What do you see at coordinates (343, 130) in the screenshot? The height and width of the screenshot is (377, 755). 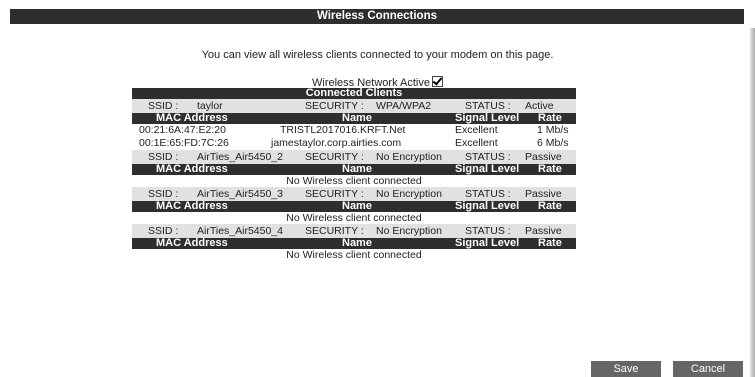 I see `client-name: TRISTL2017016.KRFT.Net` at bounding box center [343, 130].